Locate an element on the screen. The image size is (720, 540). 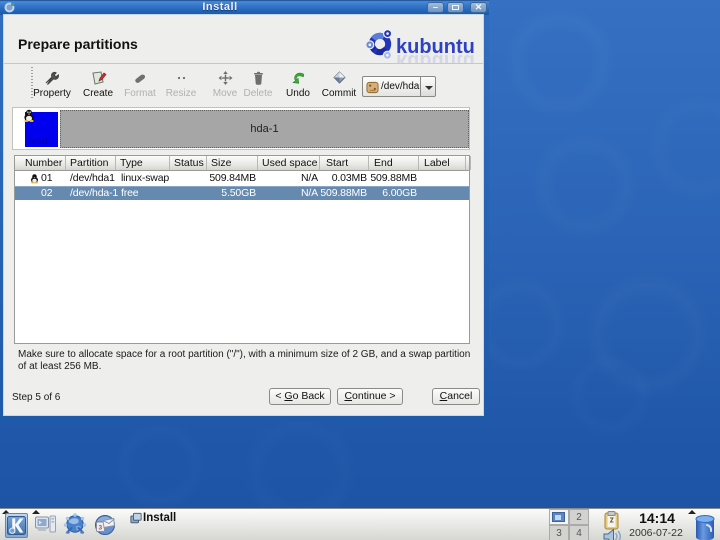
svg-text: kubuntu is located at coordinates (435, 57).